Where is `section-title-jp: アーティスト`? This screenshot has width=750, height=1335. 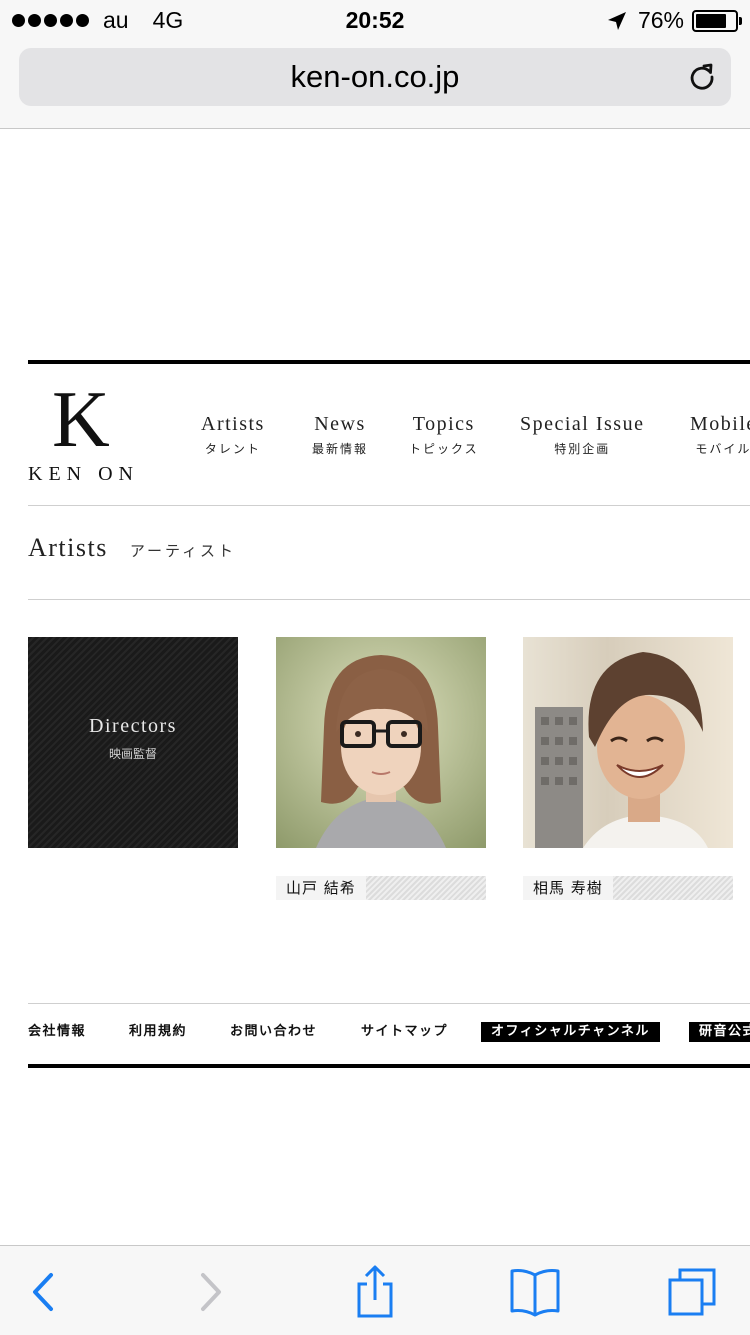 section-title-jp: アーティスト is located at coordinates (183, 551).